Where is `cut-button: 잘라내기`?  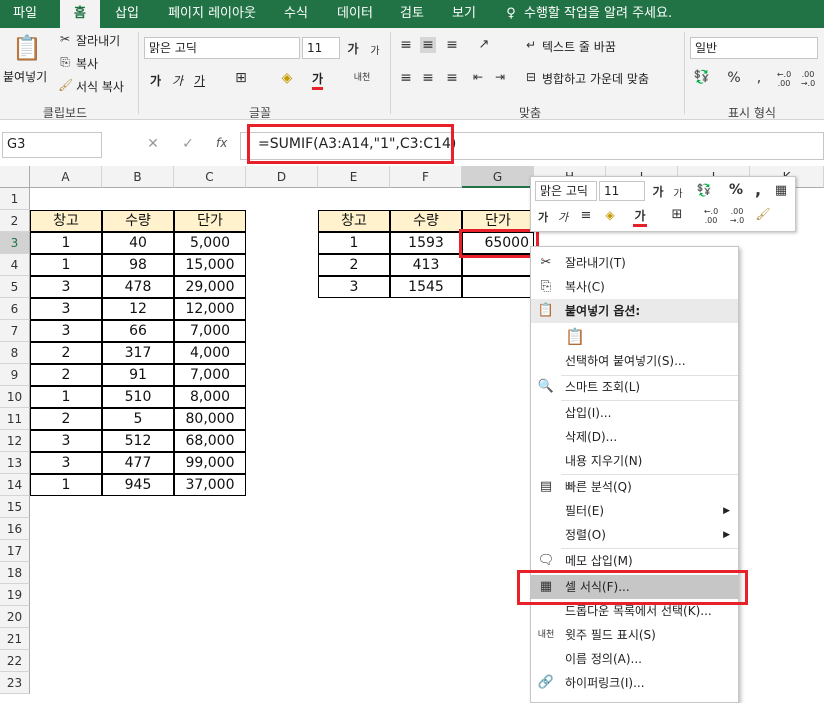
cut-button: 잘라내기 is located at coordinates (98, 40).